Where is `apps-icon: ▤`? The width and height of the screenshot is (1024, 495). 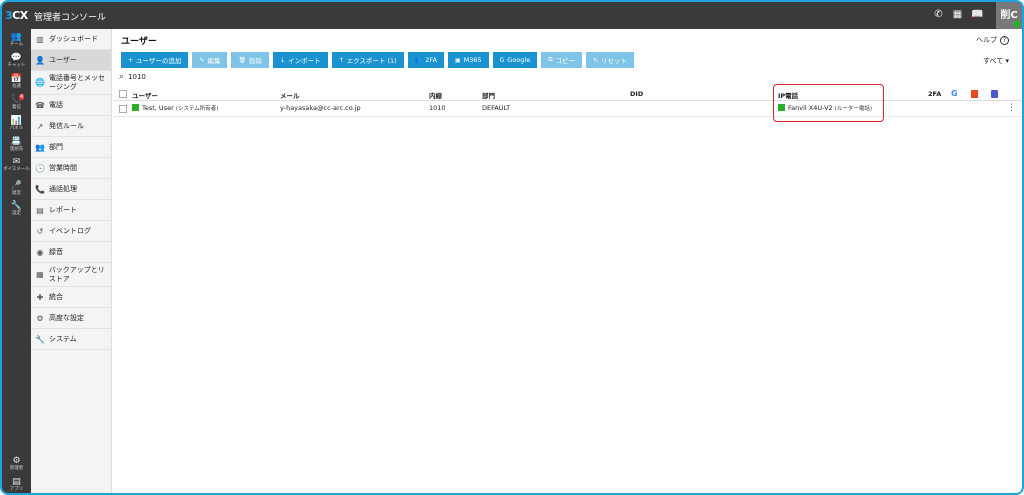
apps-icon: ▤ is located at coordinates (16, 482).